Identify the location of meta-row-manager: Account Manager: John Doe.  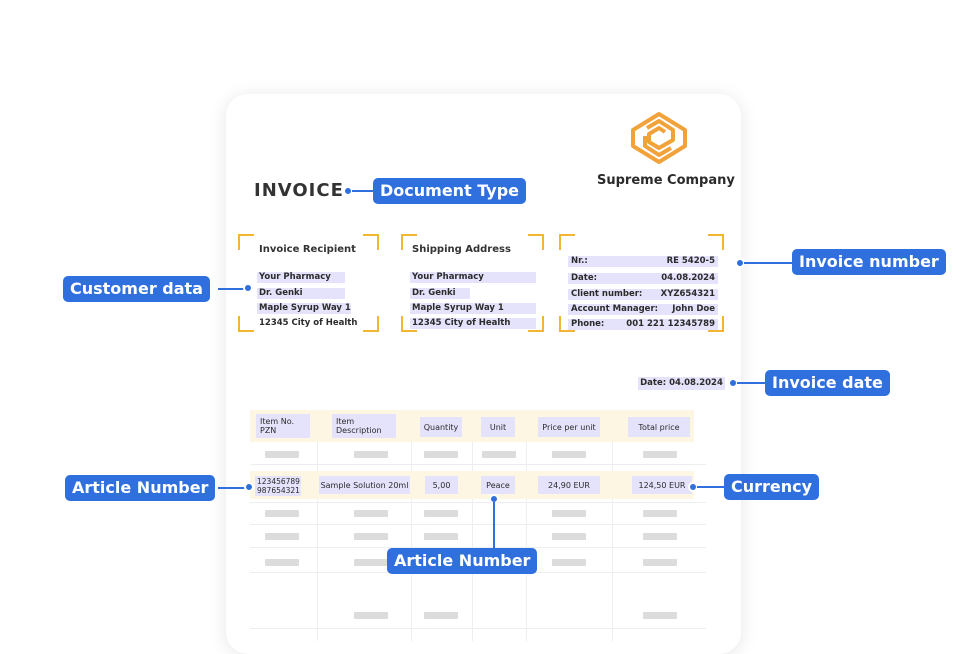
(643, 309).